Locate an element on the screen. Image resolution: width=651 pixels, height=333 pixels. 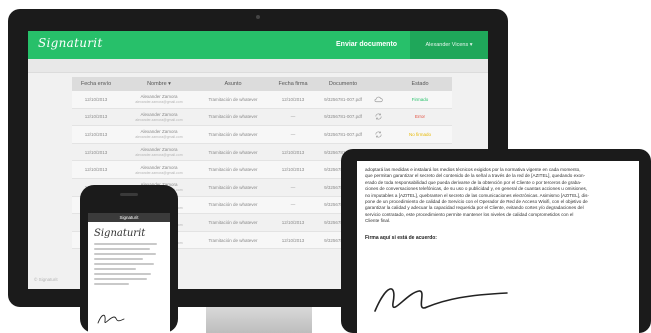
header-fecha-firma: Fecha firma is located at coordinates (293, 84).